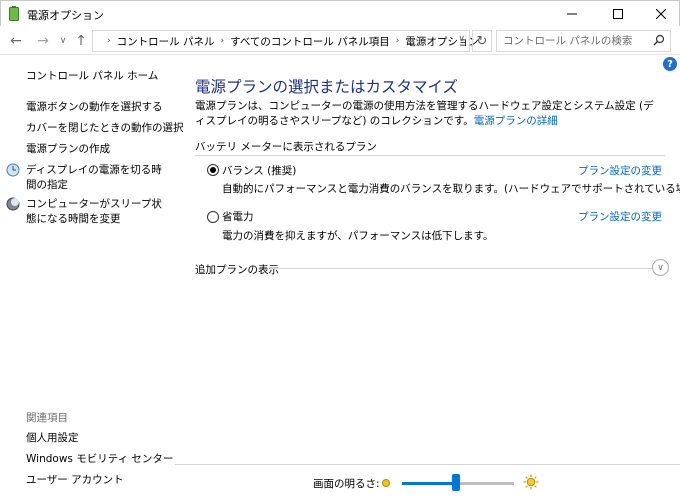  What do you see at coordinates (238, 216) in the screenshot?
I see `plan-power-saver-name: 省電力` at bounding box center [238, 216].